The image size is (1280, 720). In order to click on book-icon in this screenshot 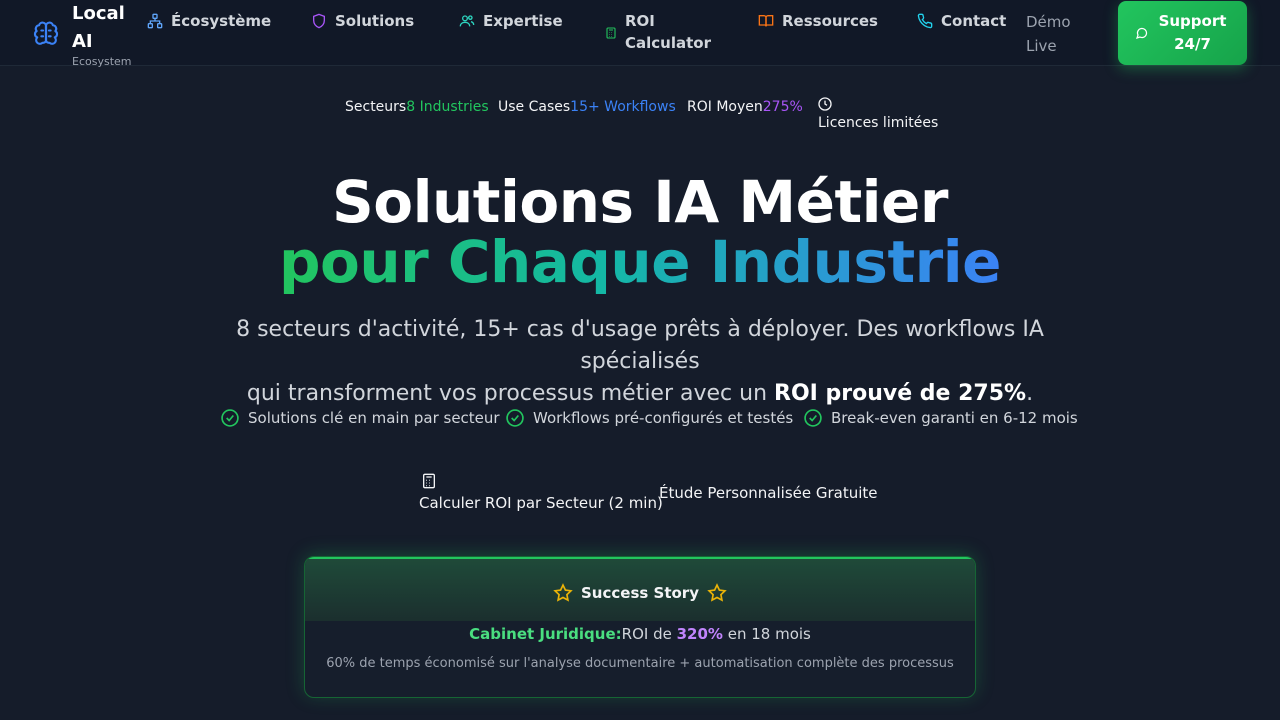, I will do `click(766, 21)`.